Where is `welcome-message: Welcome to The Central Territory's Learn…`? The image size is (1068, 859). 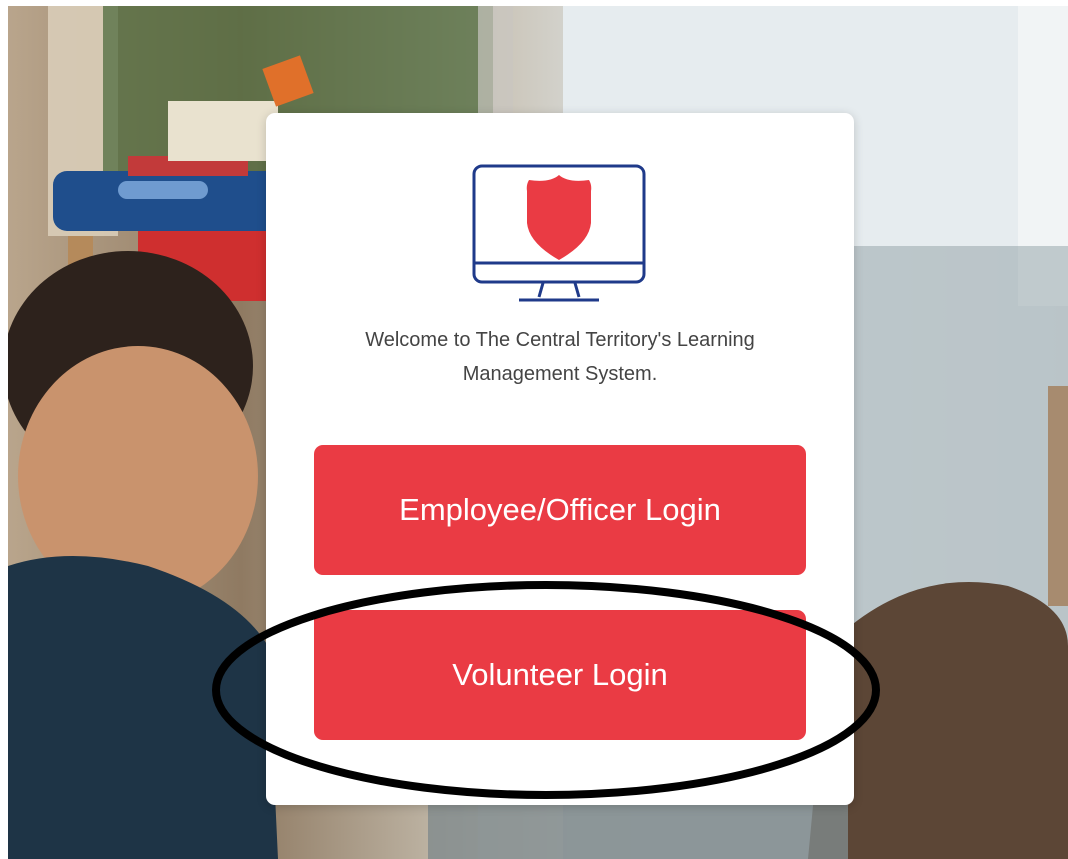 welcome-message: Welcome to The Central Territory's Learn… is located at coordinates (560, 357).